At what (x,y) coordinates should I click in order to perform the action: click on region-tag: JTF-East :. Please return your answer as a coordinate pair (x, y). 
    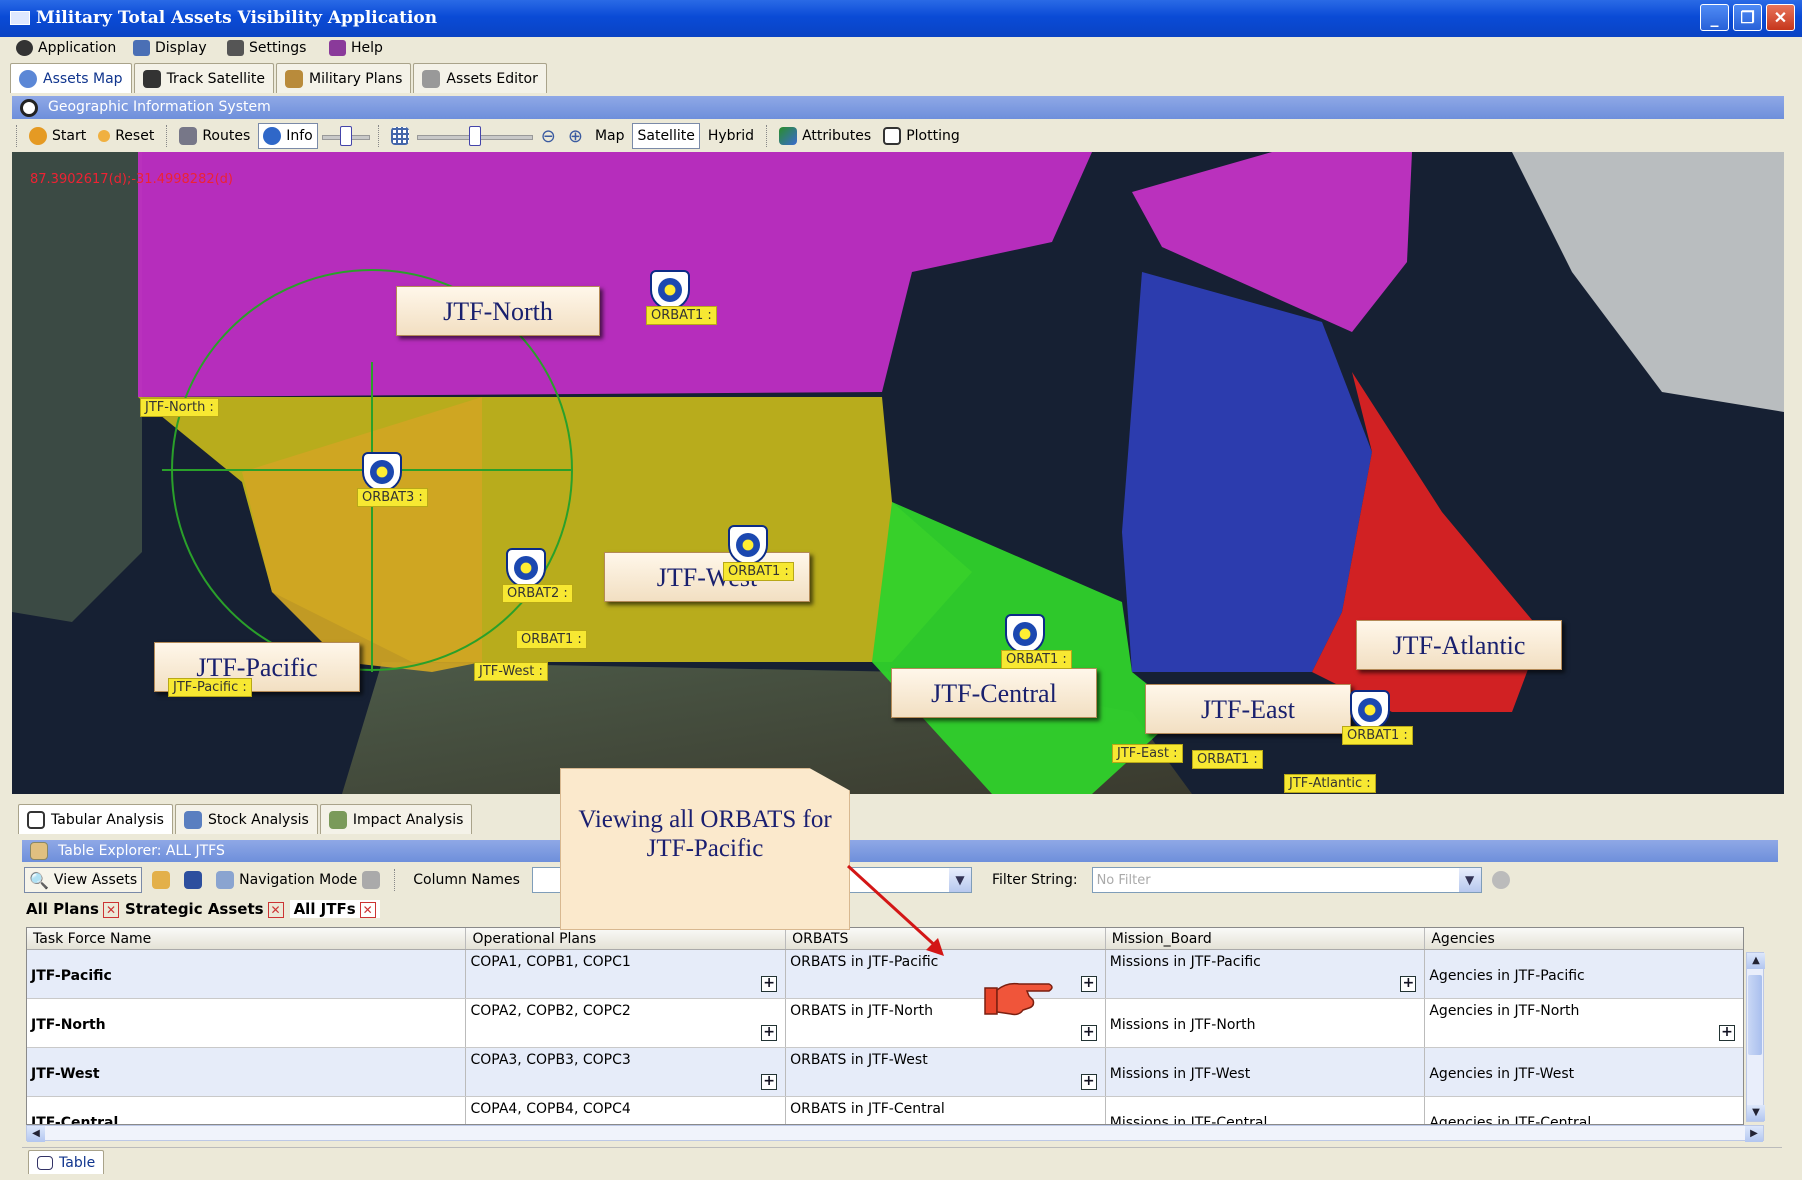
    Looking at the image, I should click on (1147, 753).